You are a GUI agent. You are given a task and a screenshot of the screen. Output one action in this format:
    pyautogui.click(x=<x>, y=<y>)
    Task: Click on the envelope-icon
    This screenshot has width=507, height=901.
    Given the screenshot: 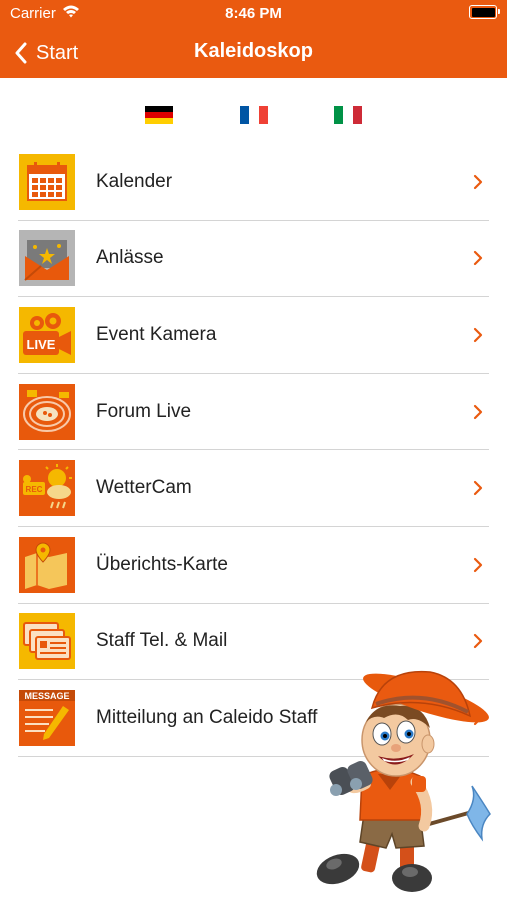 What is the action you would take?
    pyautogui.click(x=47, y=258)
    